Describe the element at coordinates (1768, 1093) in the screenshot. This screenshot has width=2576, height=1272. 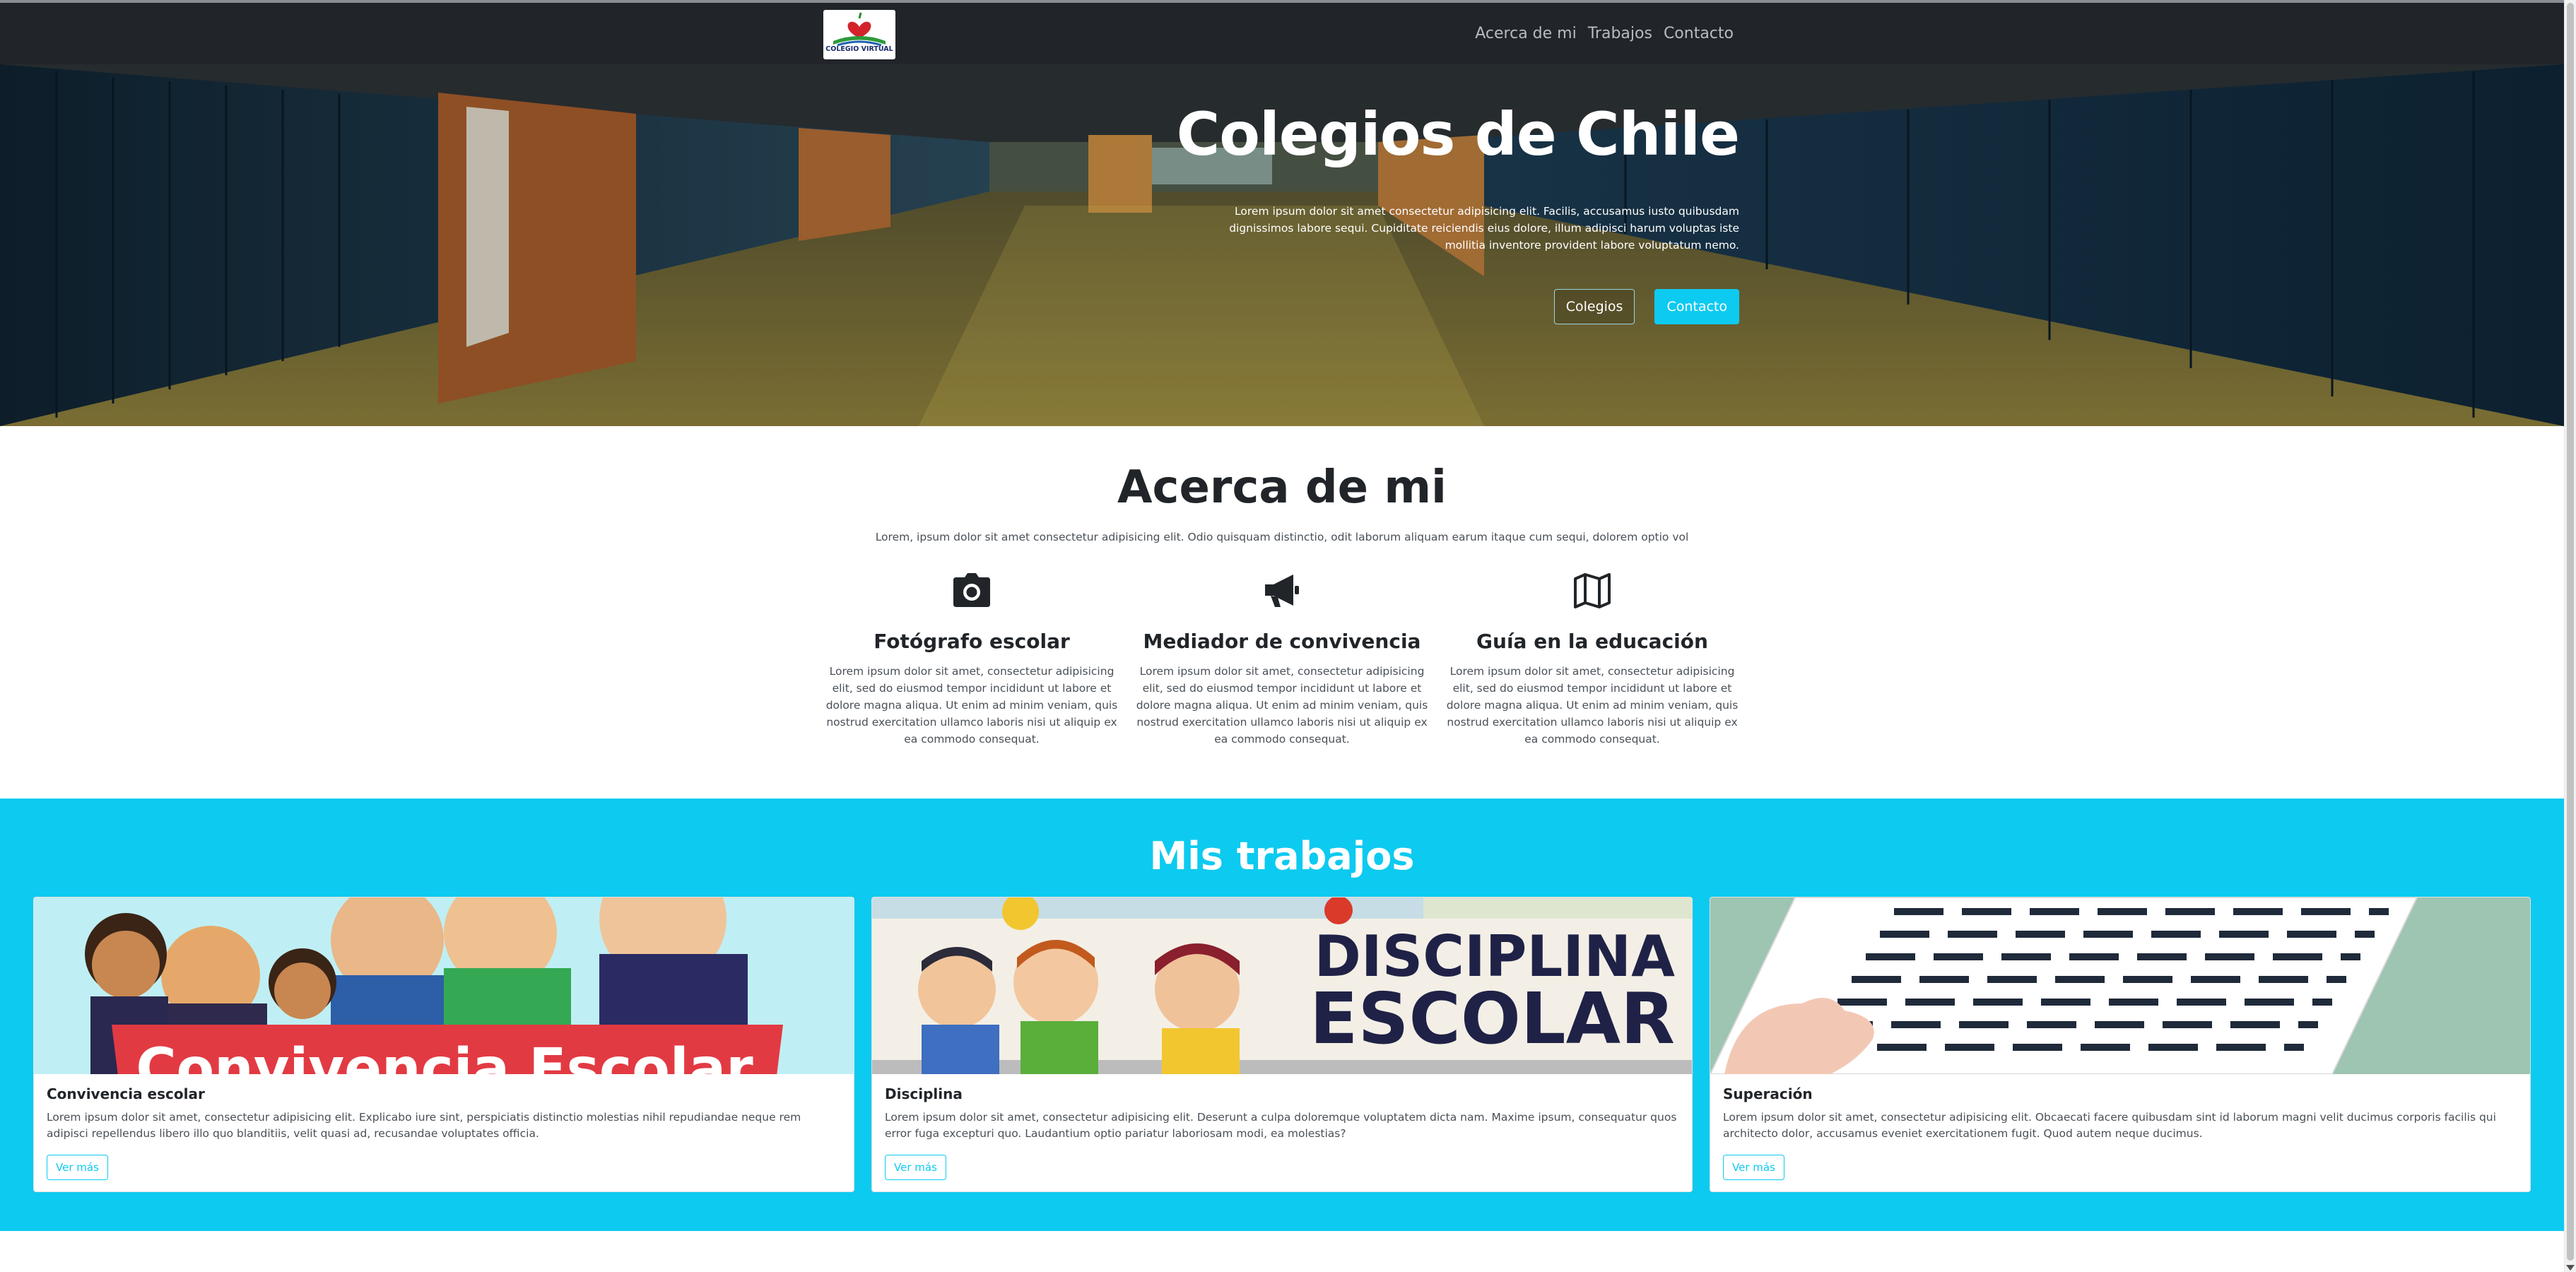
I see `card-title: Superación` at that location.